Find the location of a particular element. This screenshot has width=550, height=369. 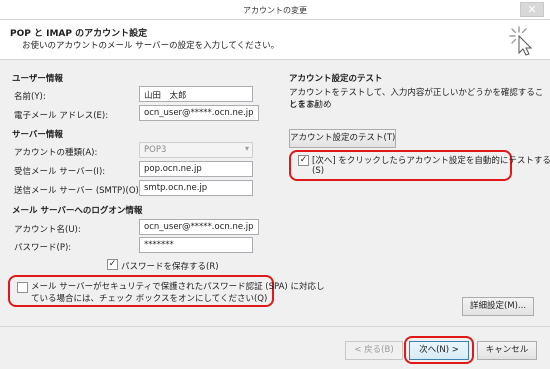

footer-divider is located at coordinates (275, 326).